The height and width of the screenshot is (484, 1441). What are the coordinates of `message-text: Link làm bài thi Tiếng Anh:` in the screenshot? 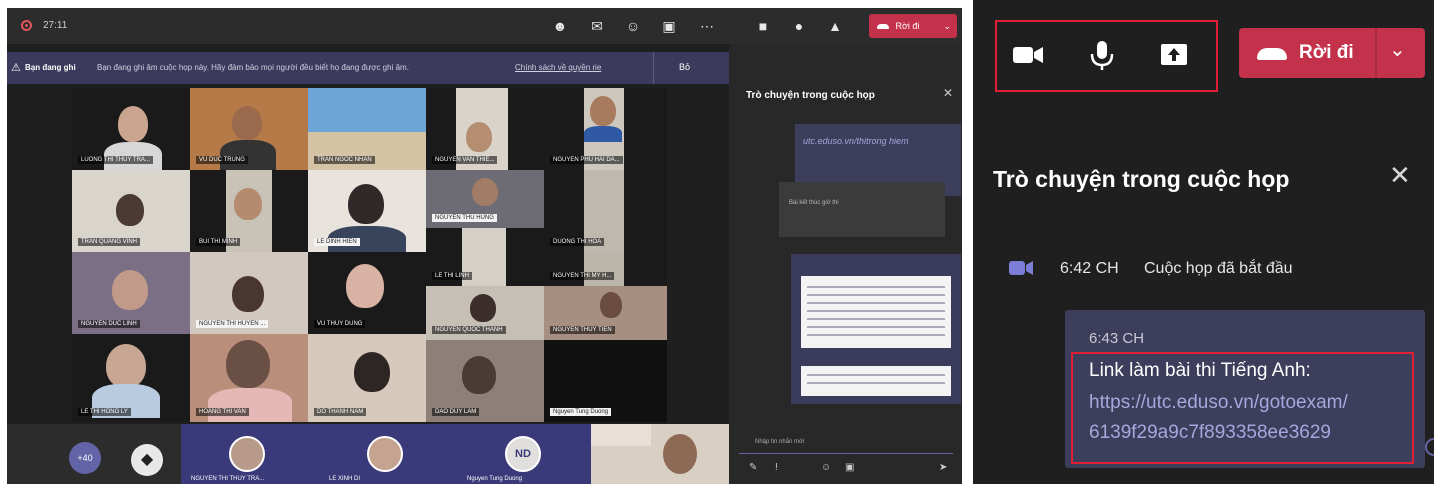 It's located at (1200, 370).